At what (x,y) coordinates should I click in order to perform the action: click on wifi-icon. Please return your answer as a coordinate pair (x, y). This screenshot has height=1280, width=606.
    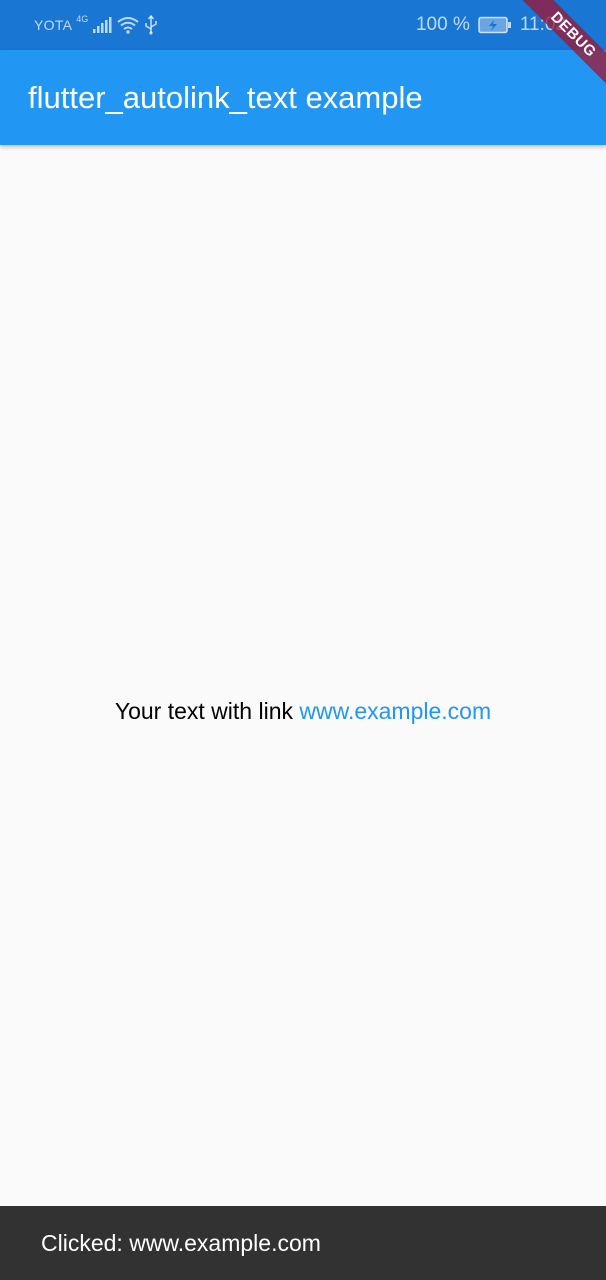
    Looking at the image, I should click on (128, 25).